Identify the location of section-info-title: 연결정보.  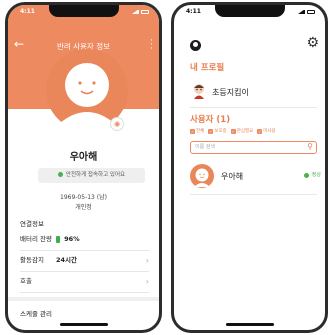
(32, 224).